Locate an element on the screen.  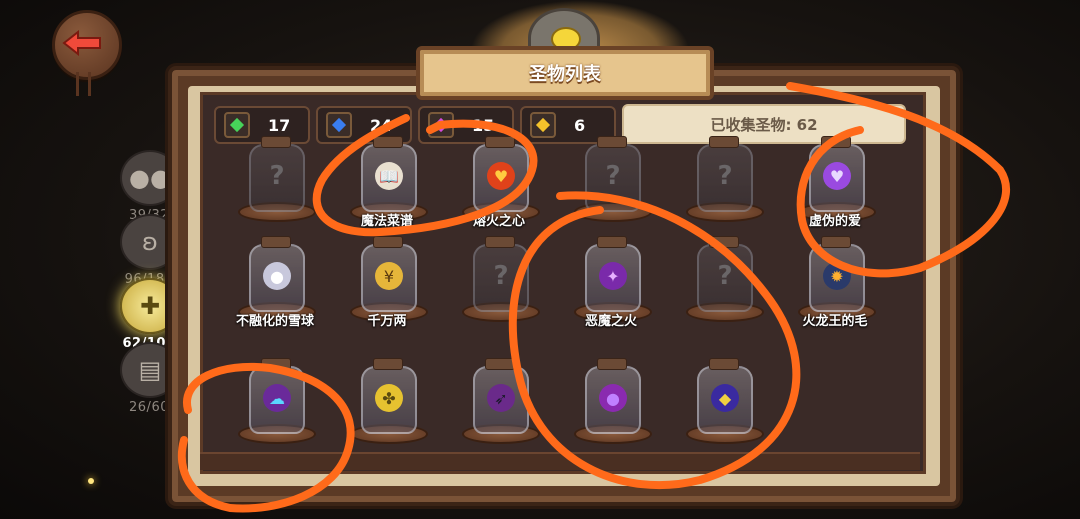
relic-slot: ➶ is located at coordinates (499, 410).